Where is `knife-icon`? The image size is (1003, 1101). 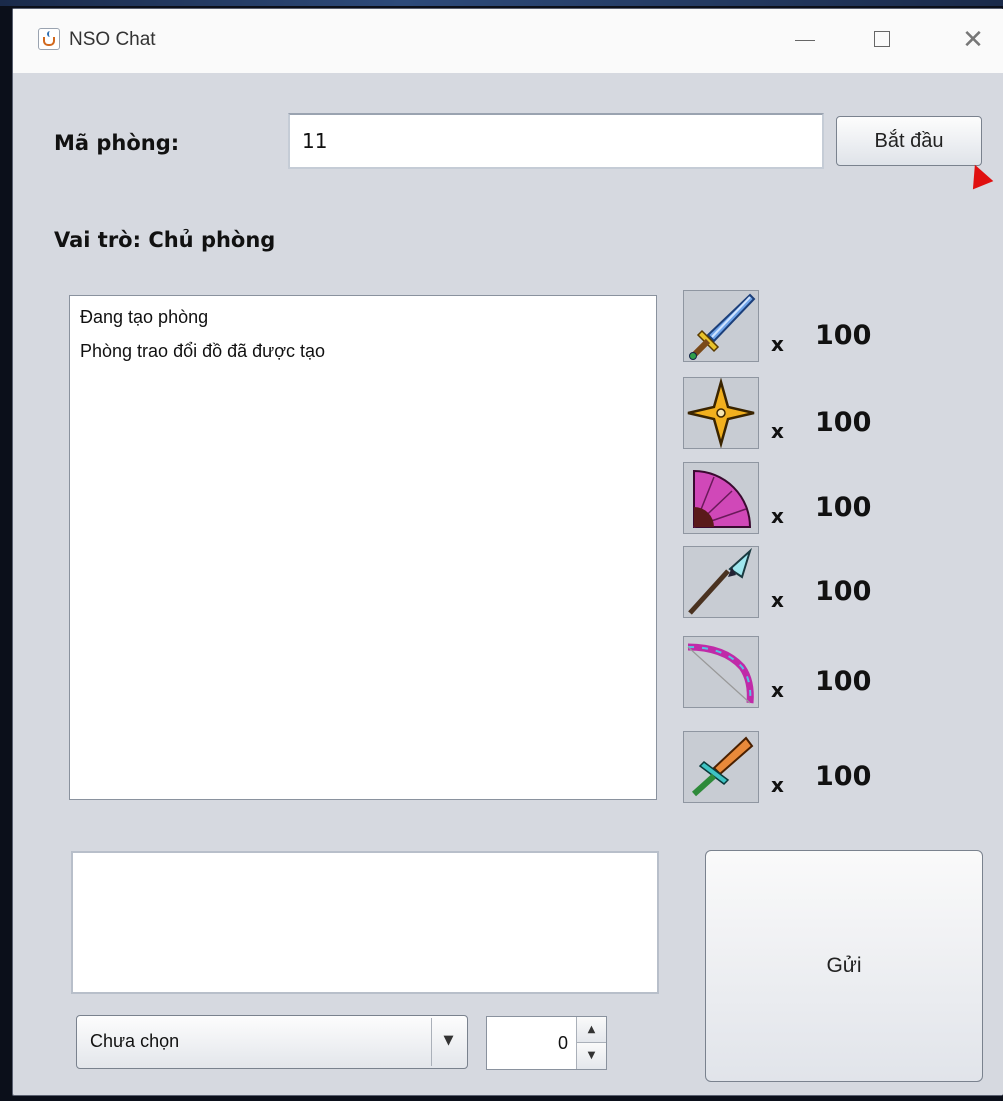 knife-icon is located at coordinates (721, 767).